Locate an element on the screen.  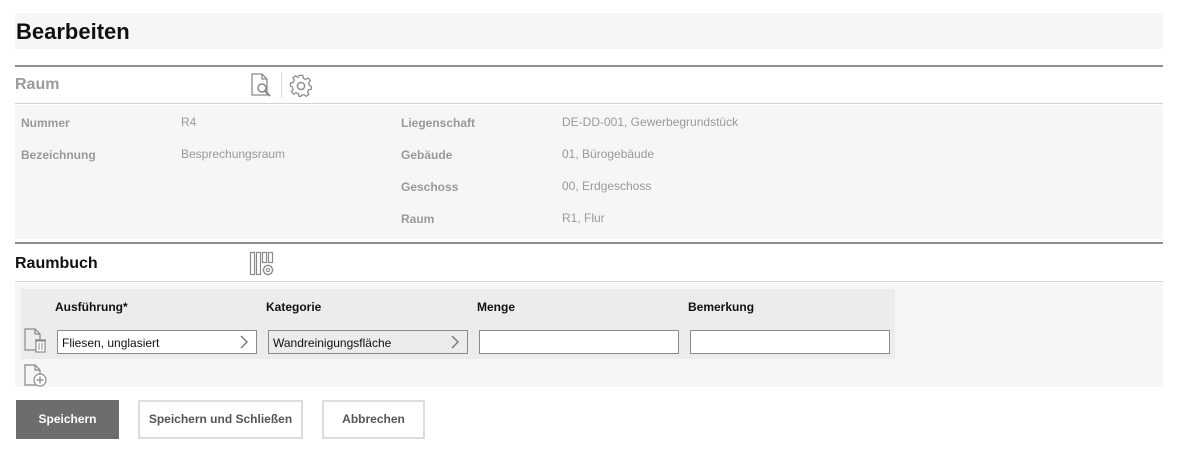
document-search-icon is located at coordinates (261, 85).